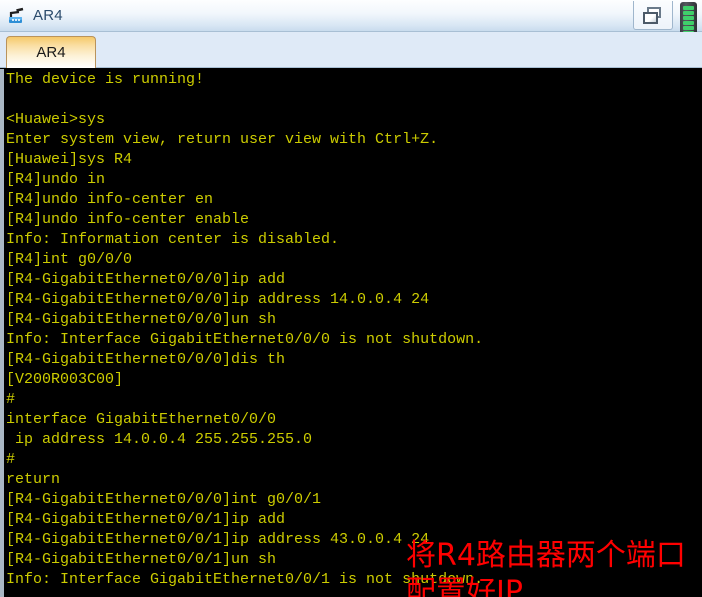 This screenshot has width=702, height=597. I want to click on terminal-line: [R4]undo info-center enable, so click(128, 219).